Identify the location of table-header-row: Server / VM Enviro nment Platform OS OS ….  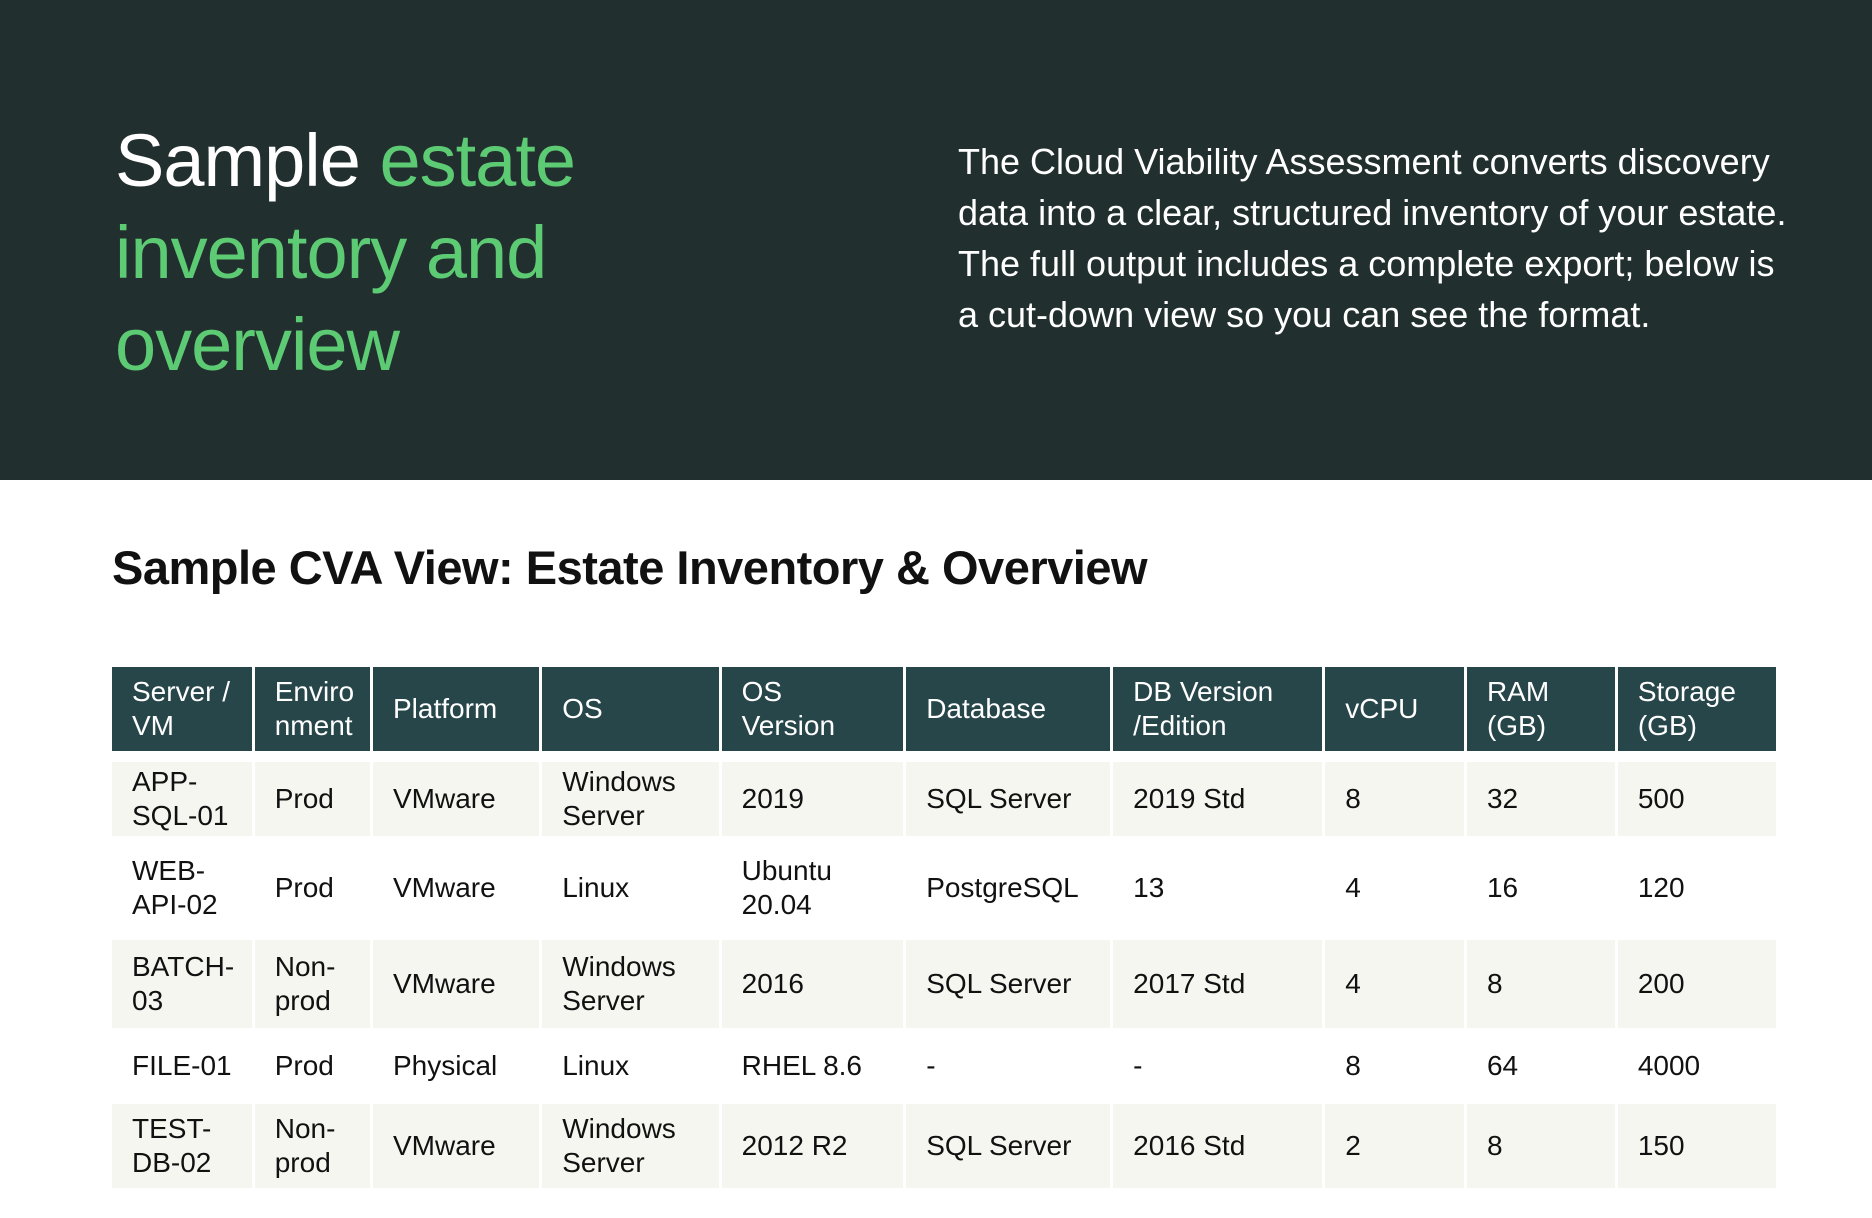
(944, 709).